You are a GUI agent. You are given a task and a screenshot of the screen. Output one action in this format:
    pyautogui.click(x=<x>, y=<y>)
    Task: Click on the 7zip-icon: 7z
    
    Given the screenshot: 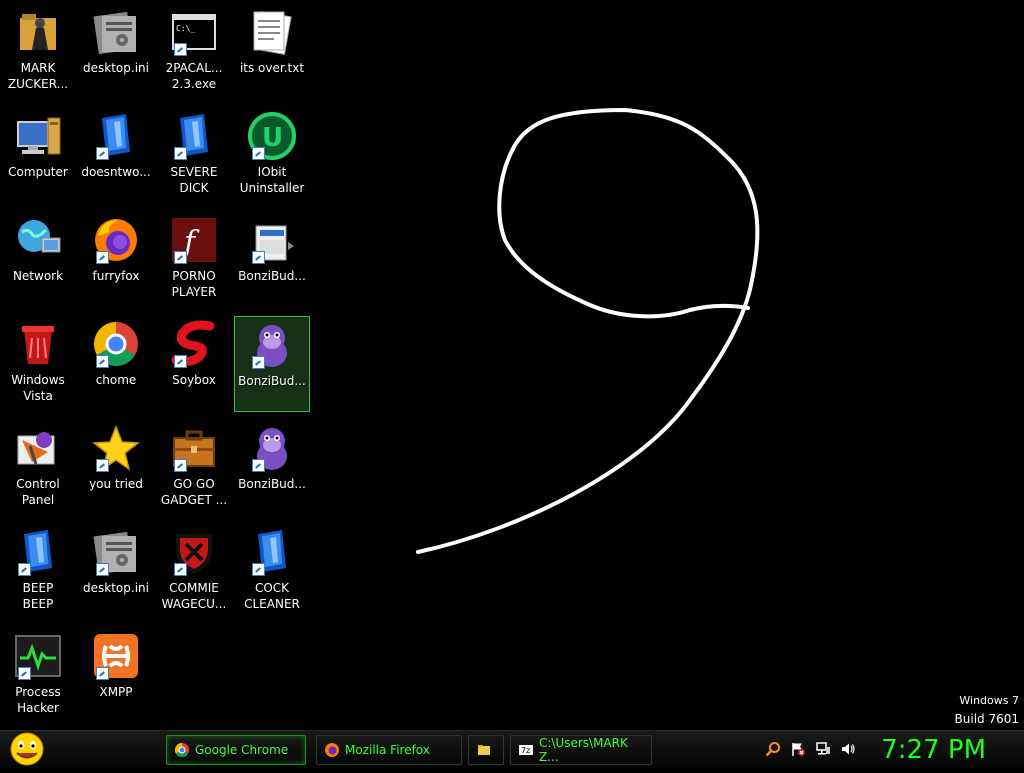 What is the action you would take?
    pyautogui.click(x=526, y=750)
    